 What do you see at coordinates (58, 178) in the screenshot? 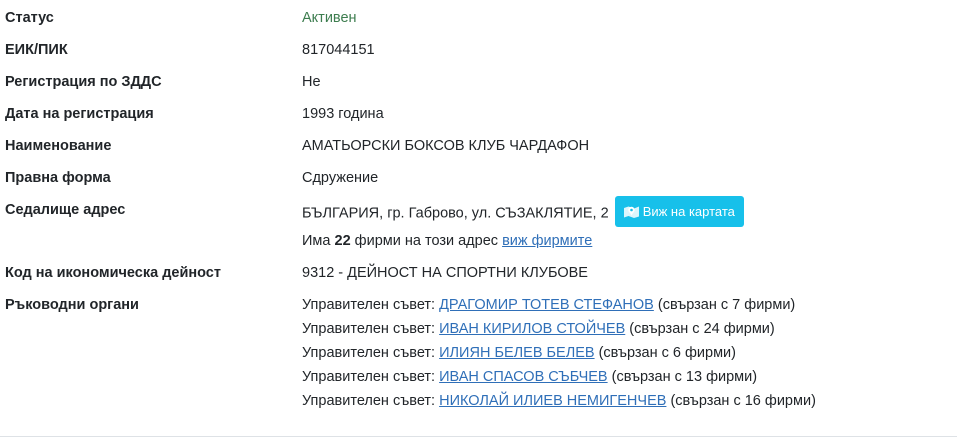
I see `legal-form-label: Правна форма` at bounding box center [58, 178].